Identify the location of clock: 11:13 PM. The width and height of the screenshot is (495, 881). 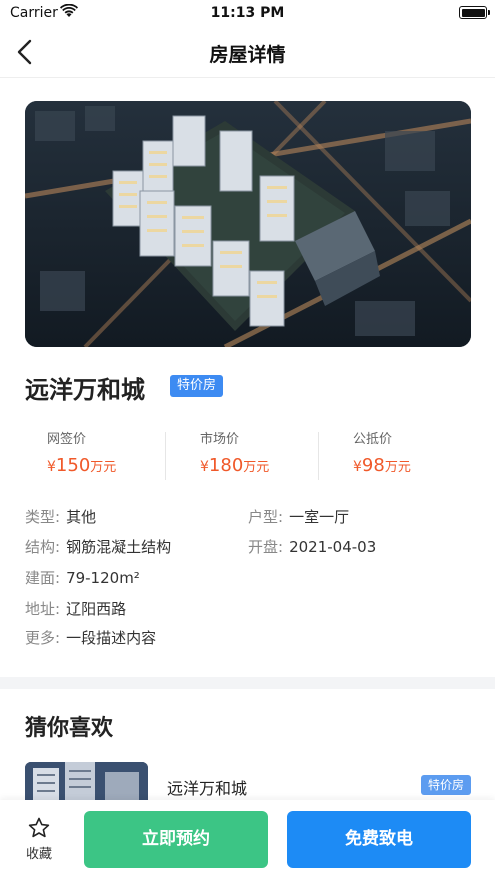
(247, 13).